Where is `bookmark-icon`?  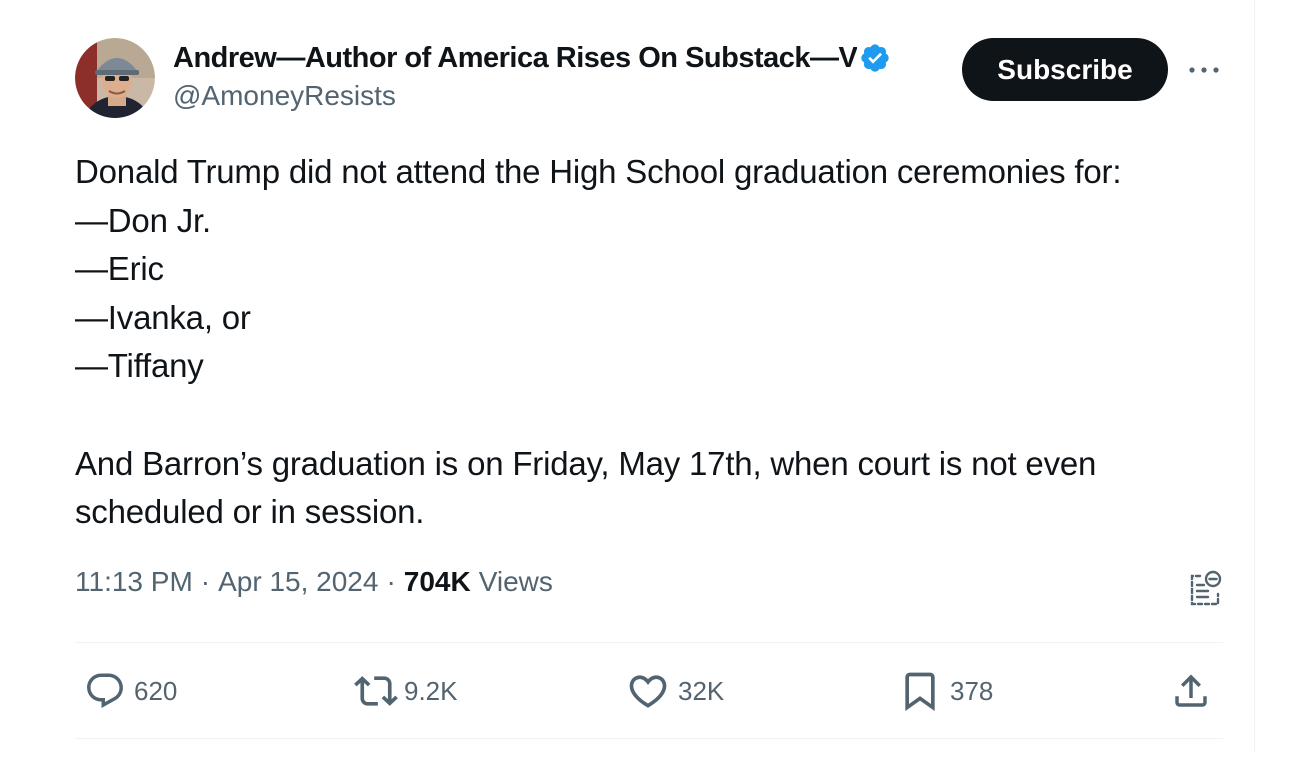 bookmark-icon is located at coordinates (920, 692).